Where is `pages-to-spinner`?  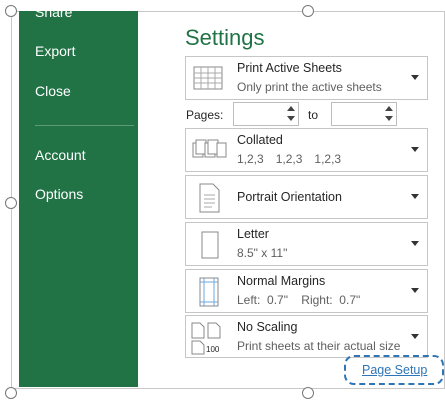
pages-to-spinner is located at coordinates (389, 114).